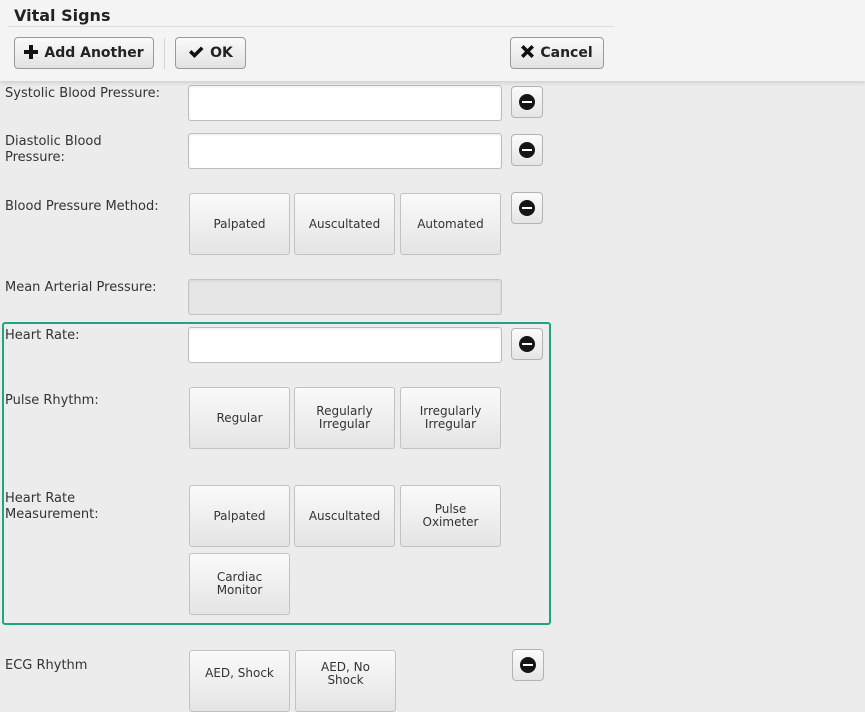  I want to click on hr-measurement-pulse-oximeter: Pulse Oximeter, so click(450, 516).